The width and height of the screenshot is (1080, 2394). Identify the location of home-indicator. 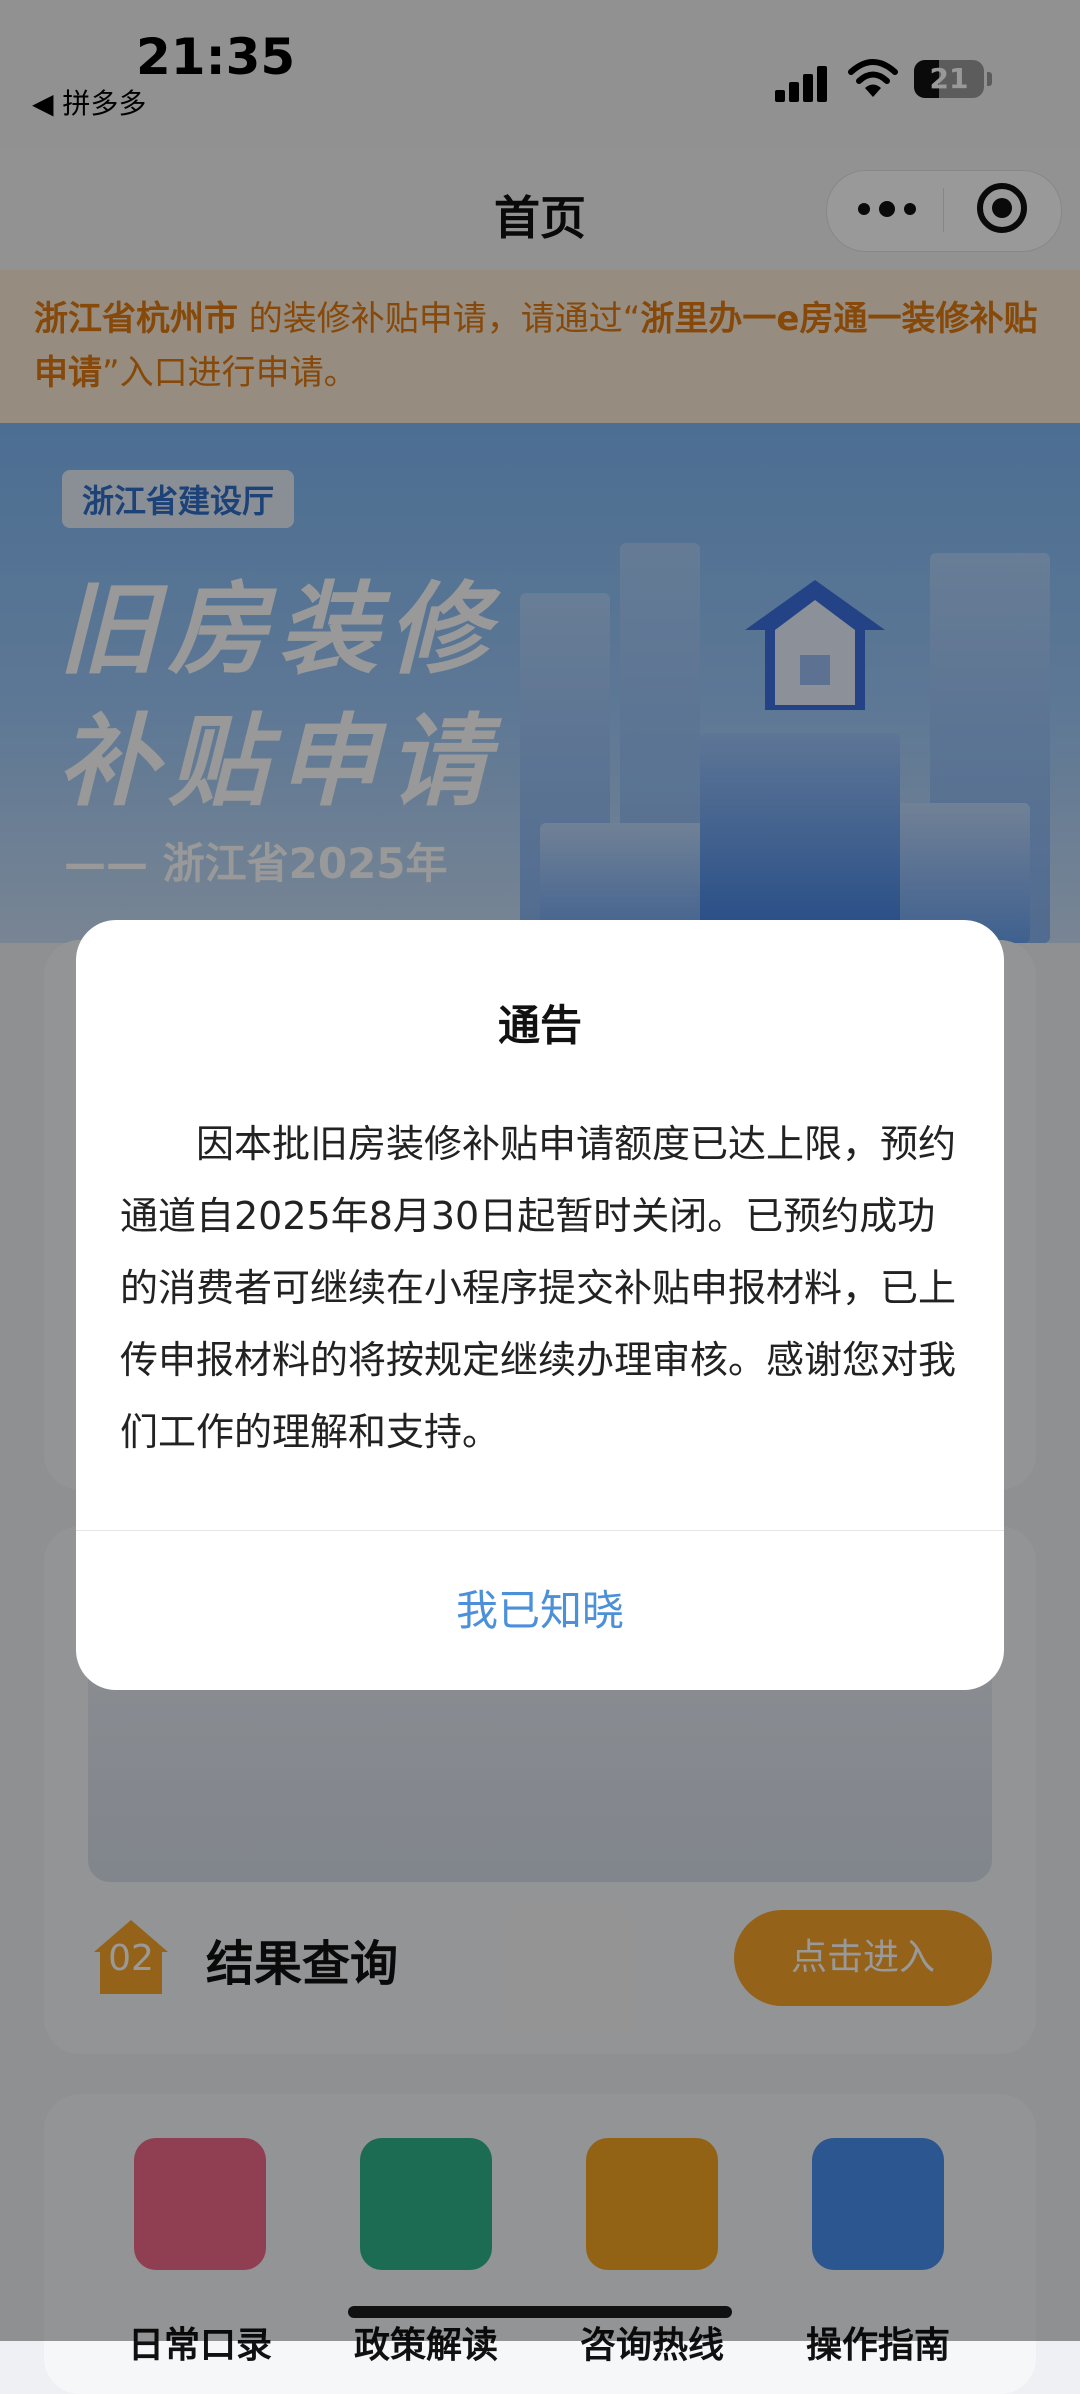
(540, 2312).